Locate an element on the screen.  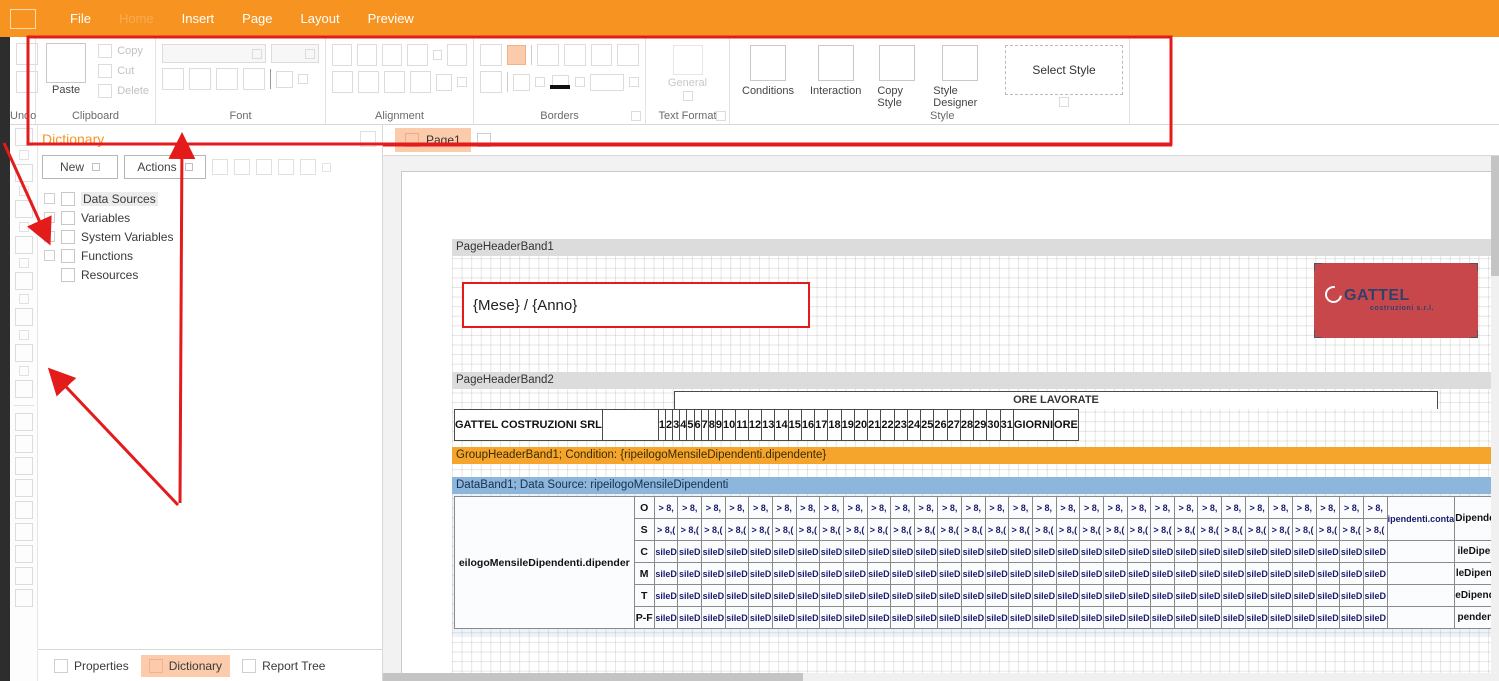
cut-label: Cut is located at coordinates (125, 71).